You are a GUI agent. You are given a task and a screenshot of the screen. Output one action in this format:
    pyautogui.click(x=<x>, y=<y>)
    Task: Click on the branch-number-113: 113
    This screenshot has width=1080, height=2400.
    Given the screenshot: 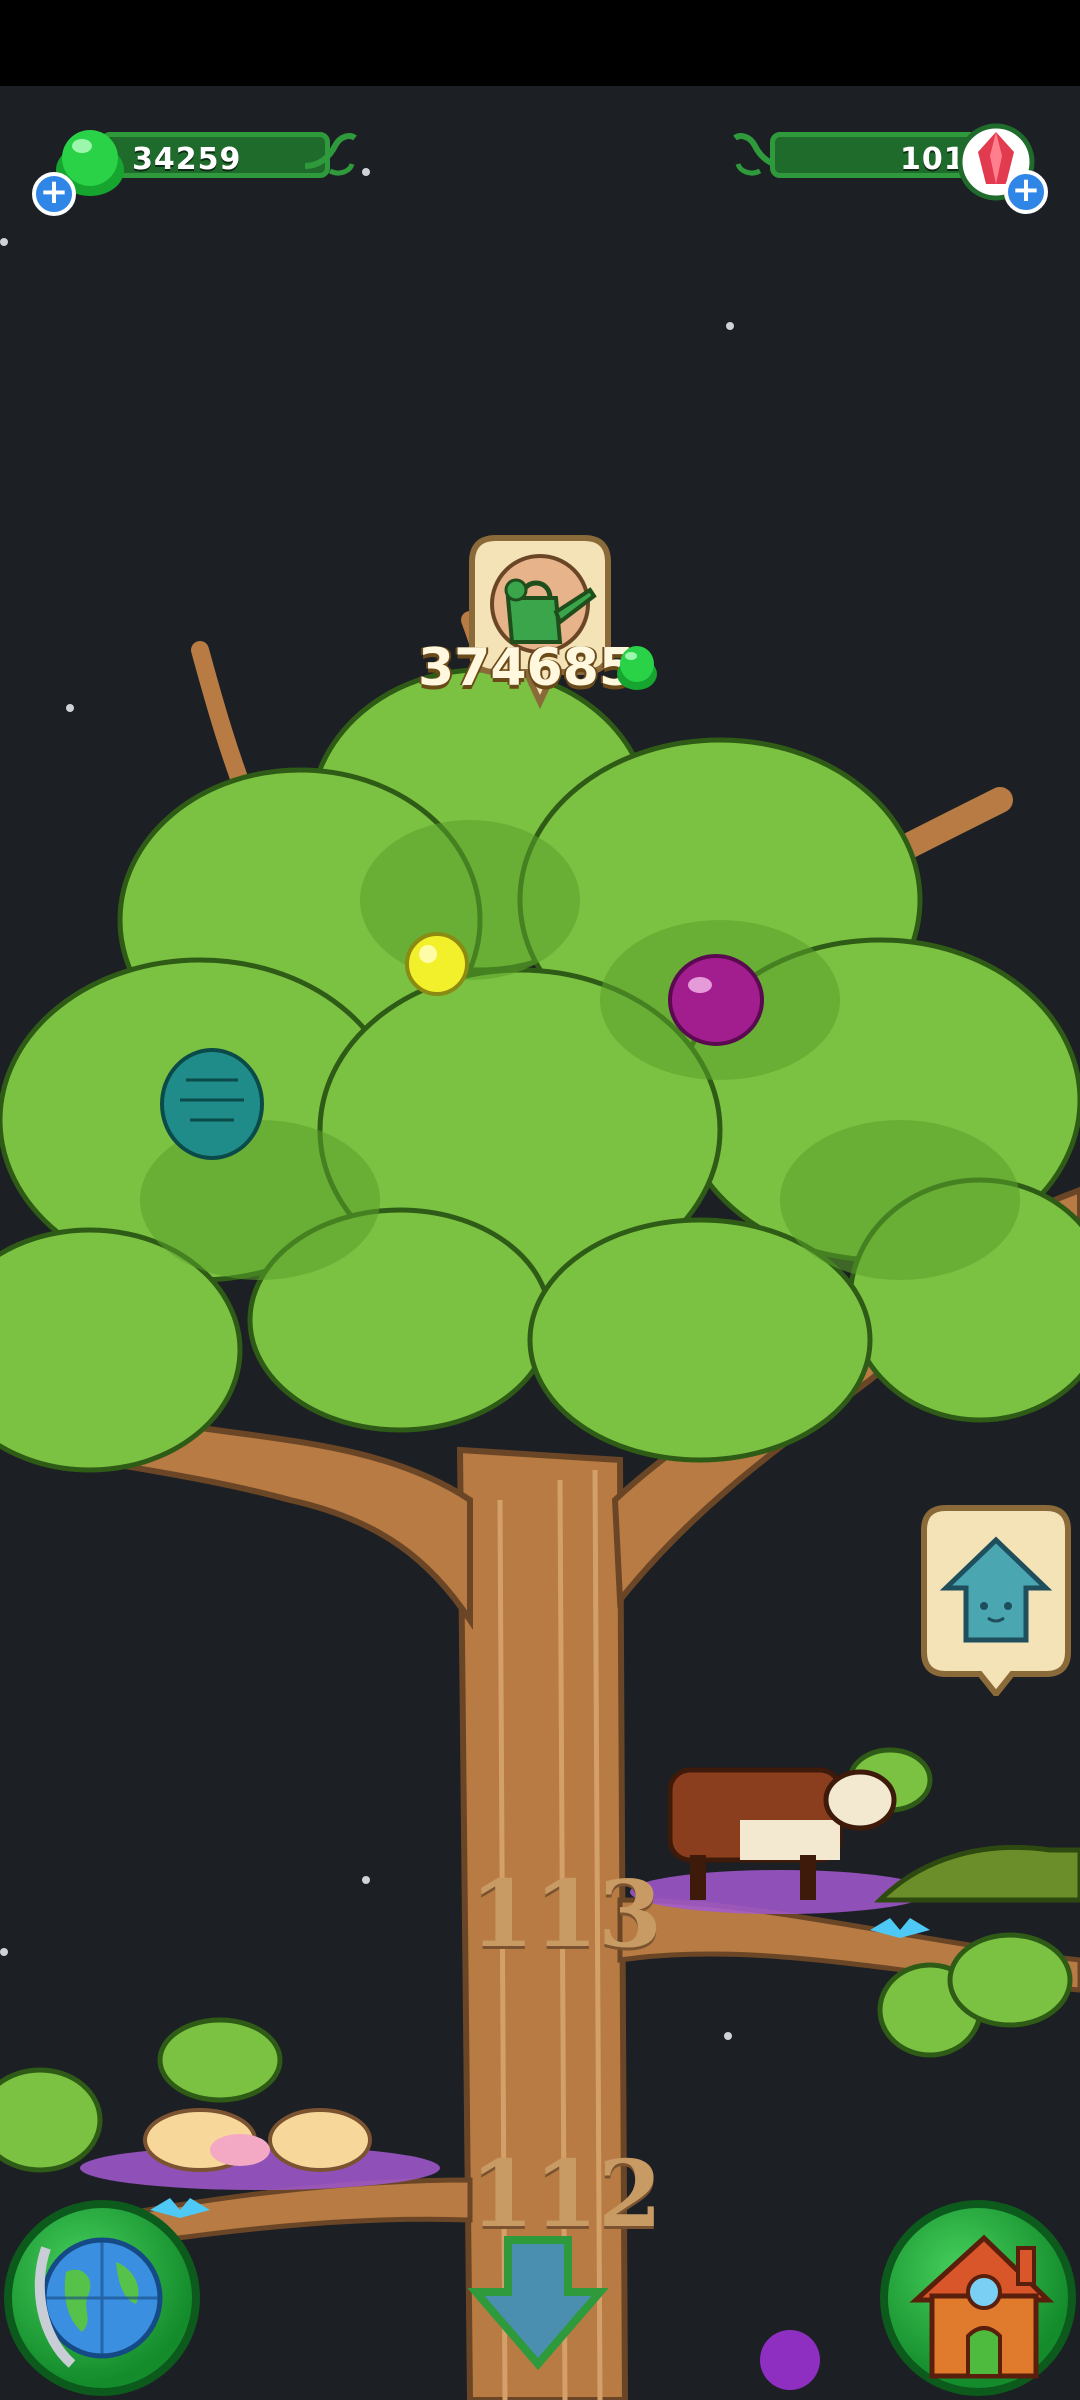 What is the action you would take?
    pyautogui.click(x=566, y=1914)
    